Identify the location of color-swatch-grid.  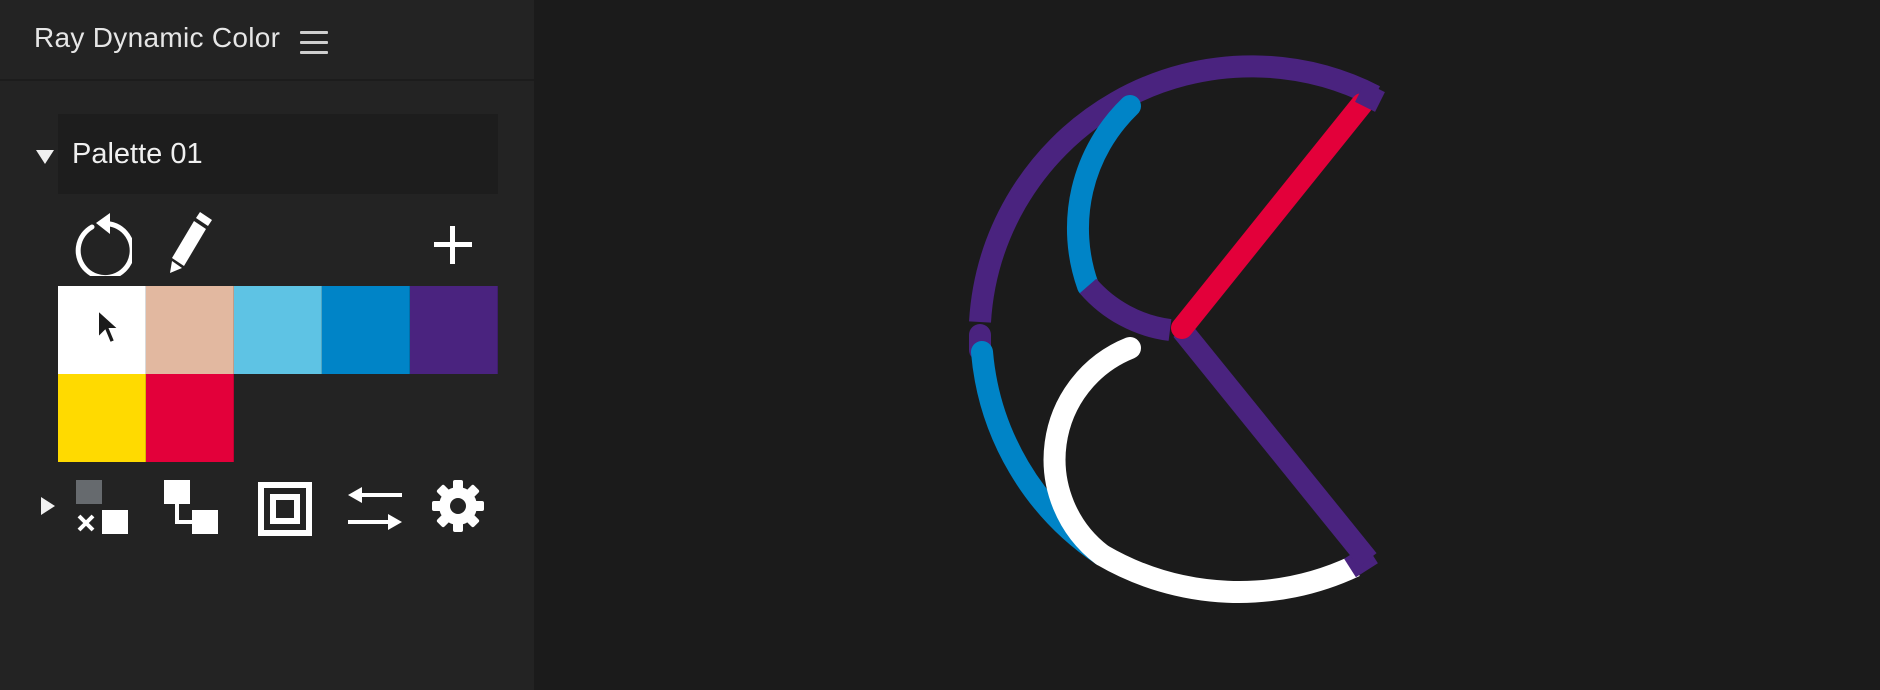
(278, 374).